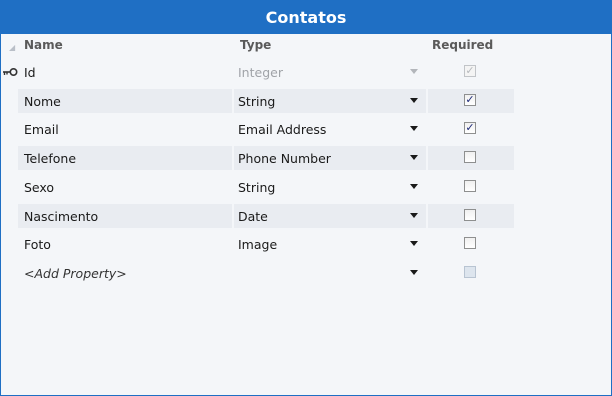 This screenshot has height=396, width=612. I want to click on property-name-cell: Nome, so click(125, 101).